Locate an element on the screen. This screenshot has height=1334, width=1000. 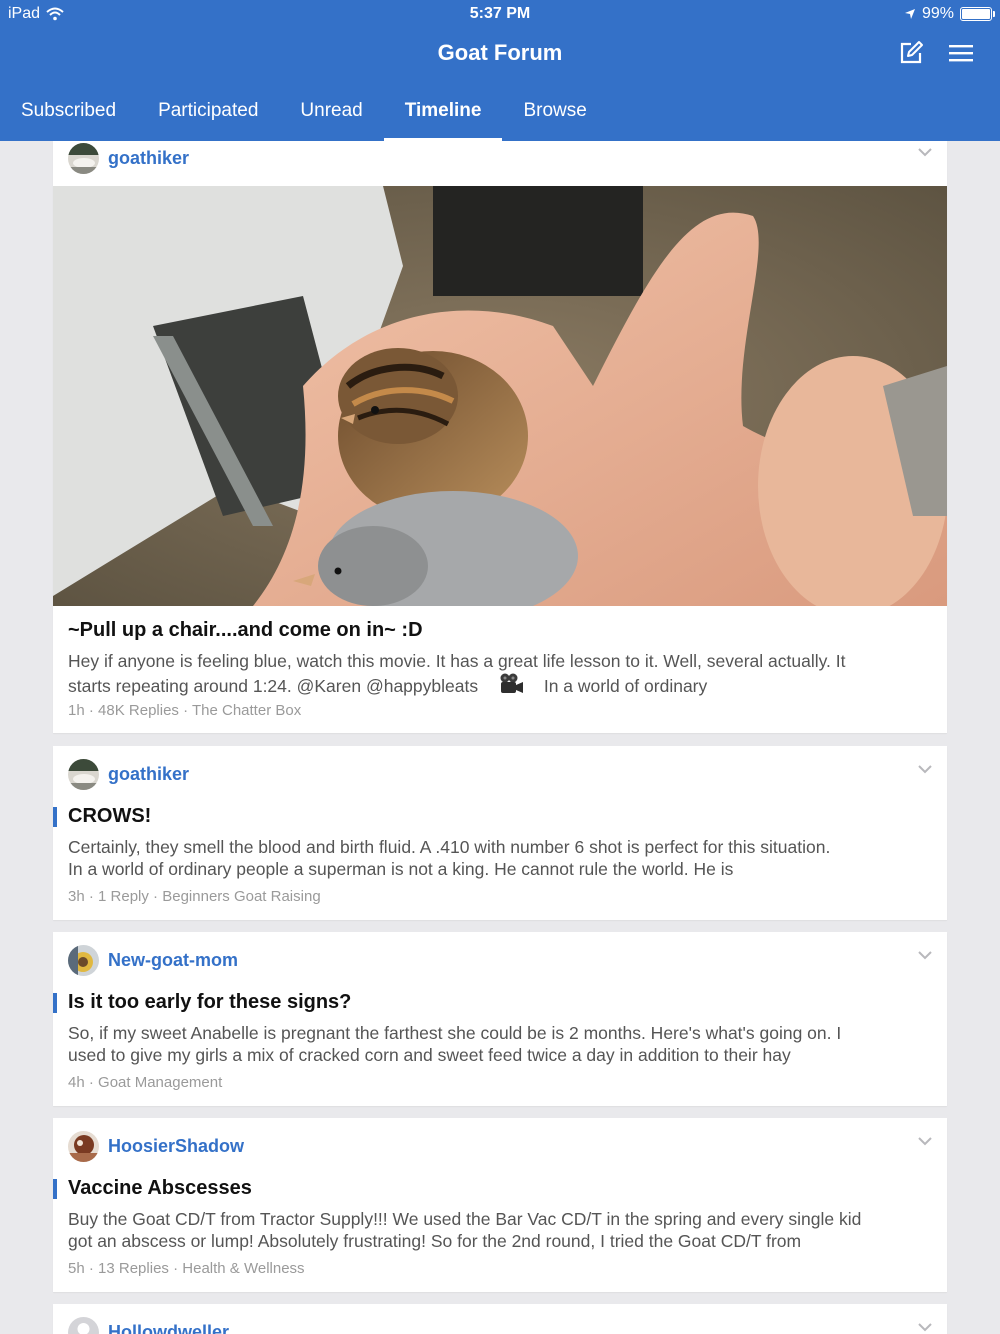
forum-name: Health & Wellness is located at coordinates (243, 1268).